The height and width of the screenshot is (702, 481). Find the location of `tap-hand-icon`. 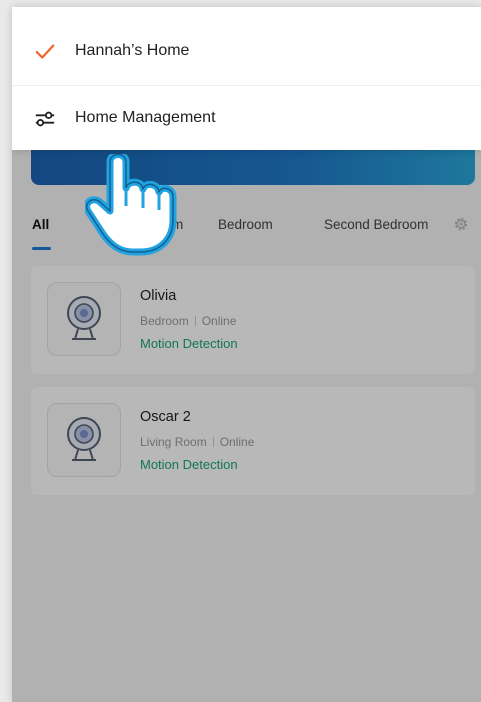

tap-hand-icon is located at coordinates (131, 205).